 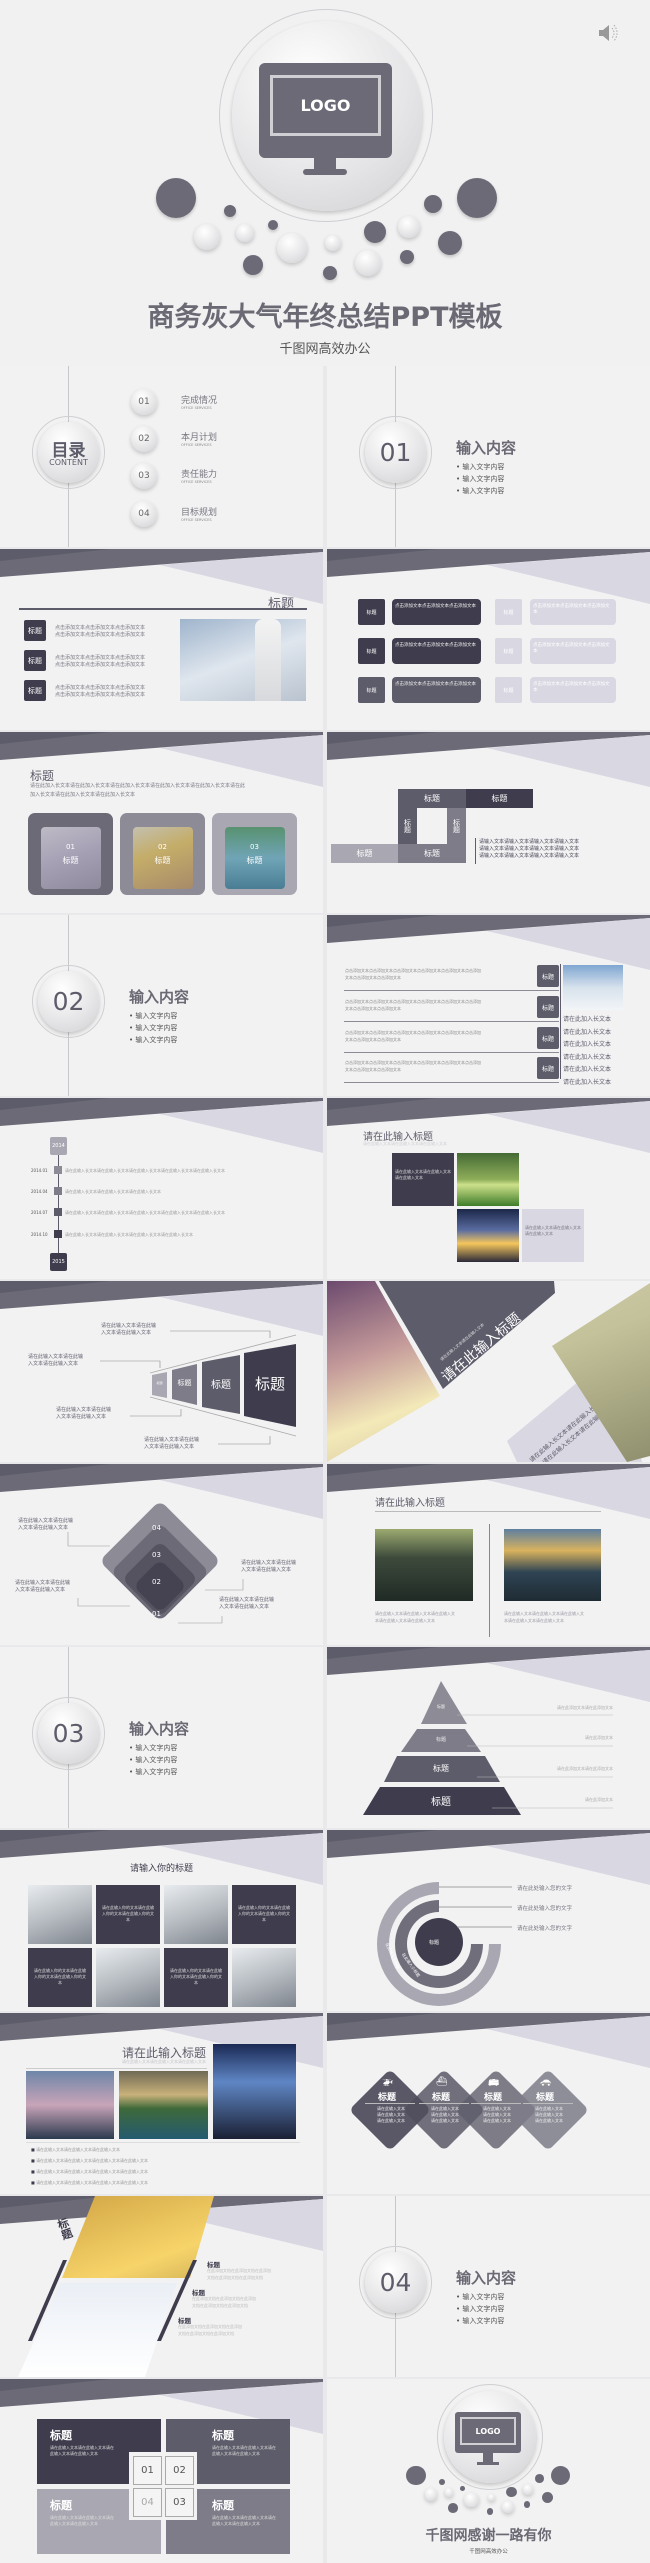 What do you see at coordinates (199, 401) in the screenshot?
I see `toc-label: 完成情况` at bounding box center [199, 401].